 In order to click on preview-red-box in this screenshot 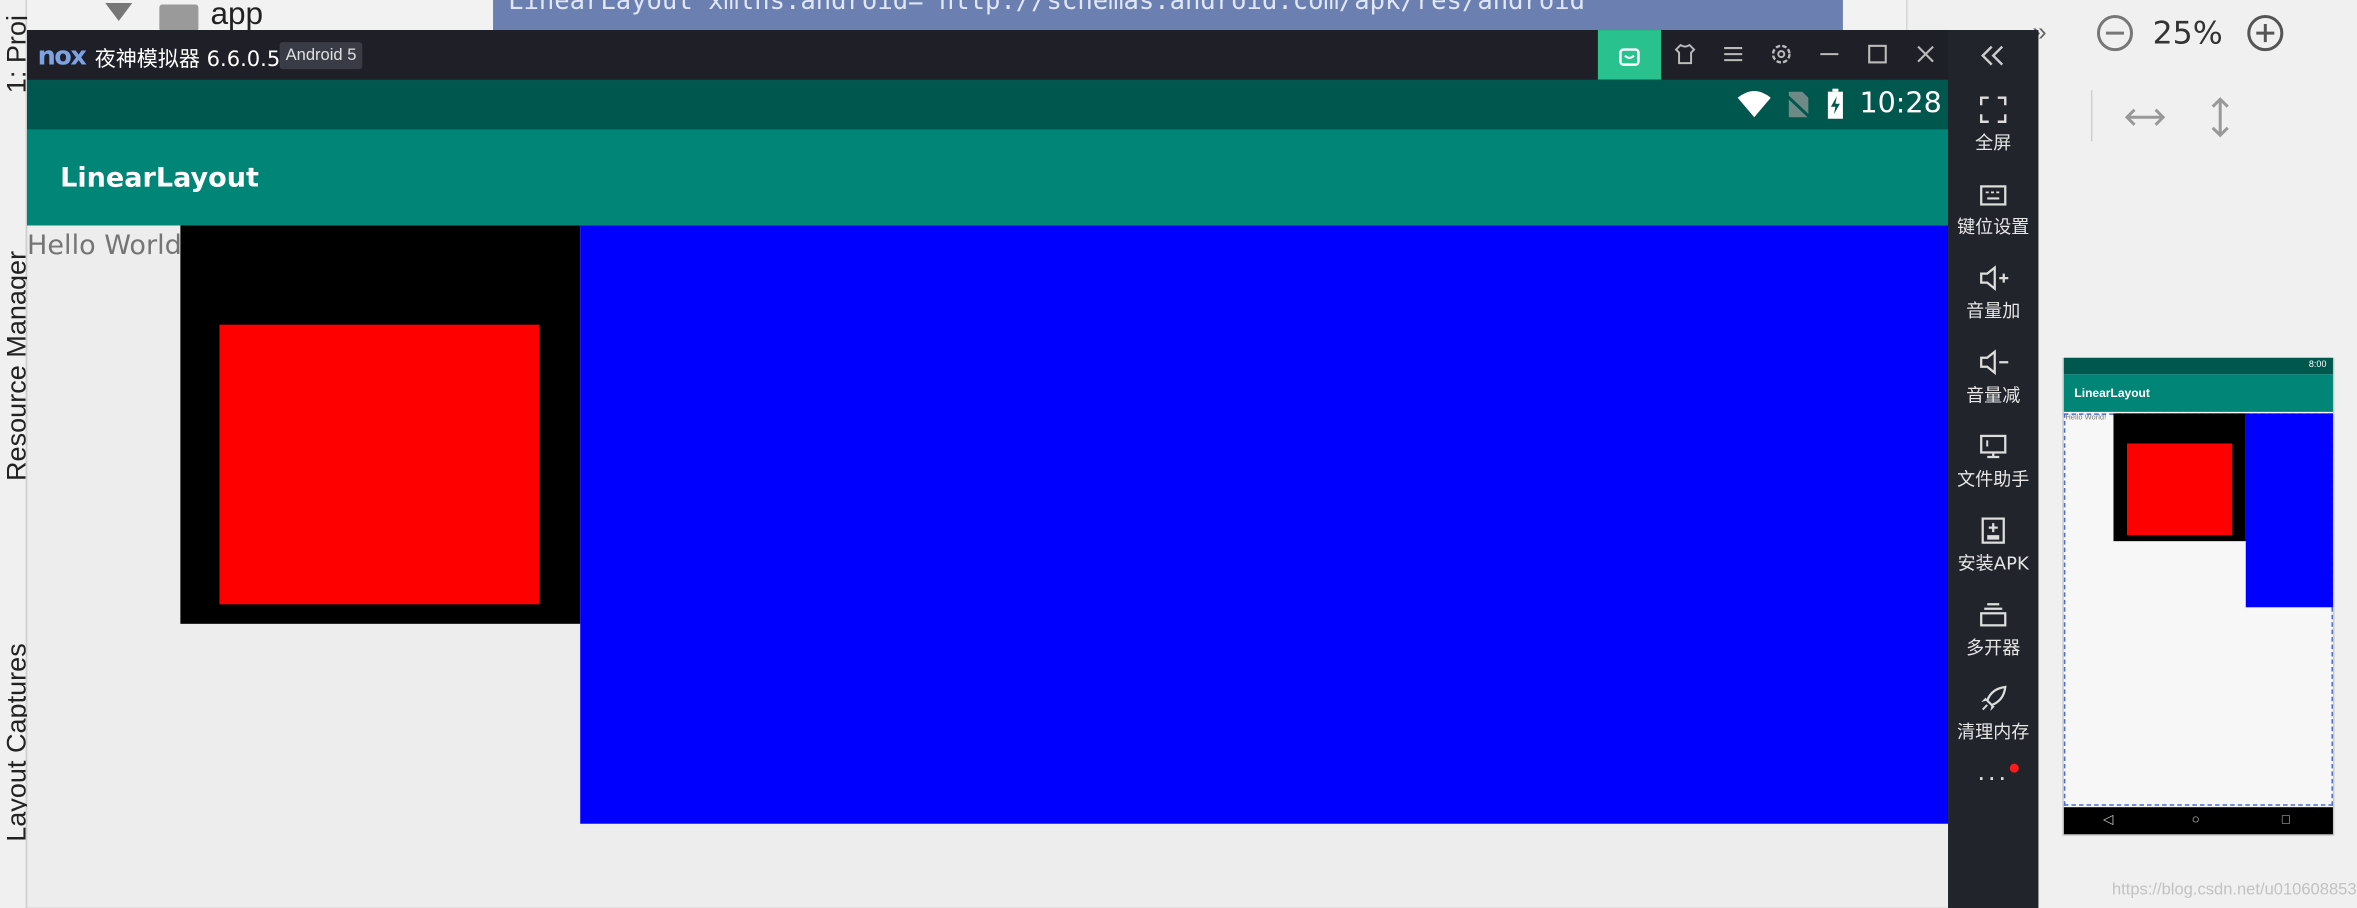, I will do `click(2180, 489)`.